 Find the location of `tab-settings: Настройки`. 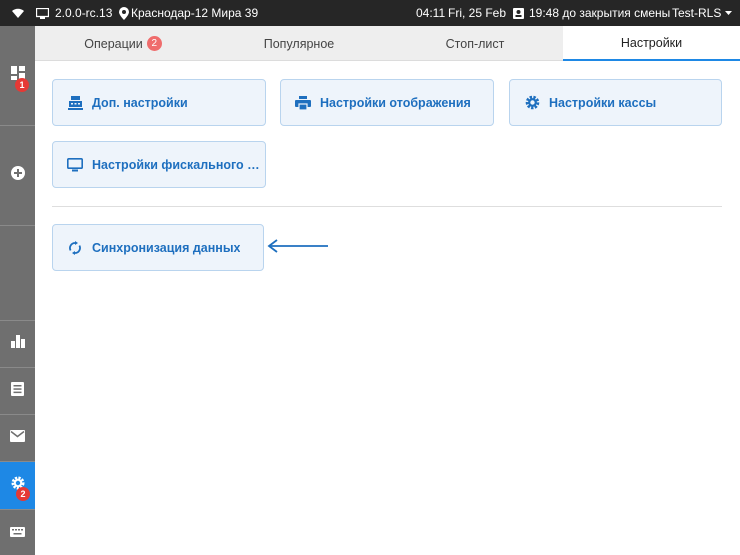

tab-settings: Настройки is located at coordinates (651, 43).